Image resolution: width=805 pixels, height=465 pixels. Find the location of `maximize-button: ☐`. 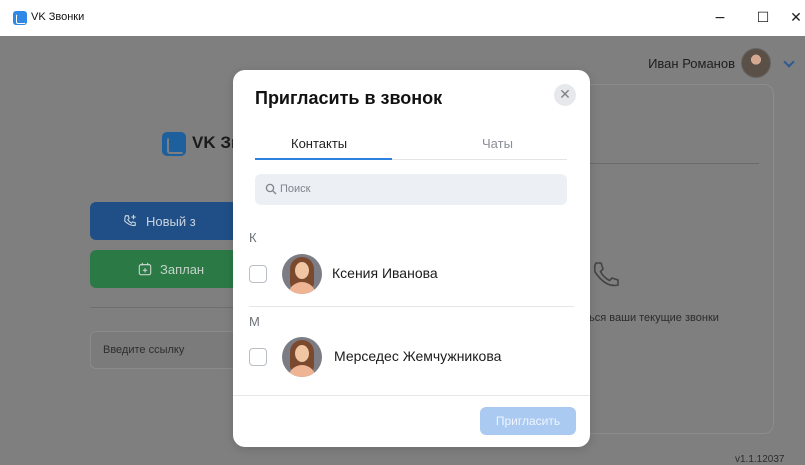

maximize-button: ☐ is located at coordinates (763, 18).